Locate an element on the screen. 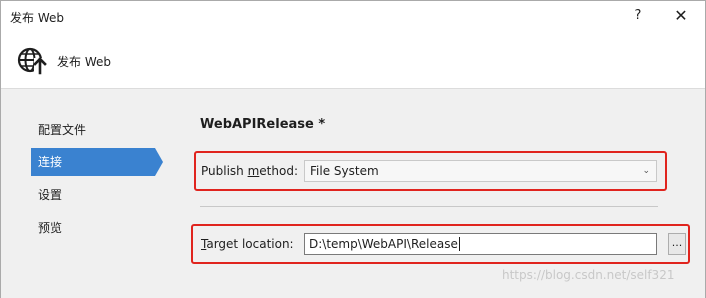 This screenshot has width=706, height=298. target-location-value: D:\temp\WebAPI\Release is located at coordinates (383, 244).